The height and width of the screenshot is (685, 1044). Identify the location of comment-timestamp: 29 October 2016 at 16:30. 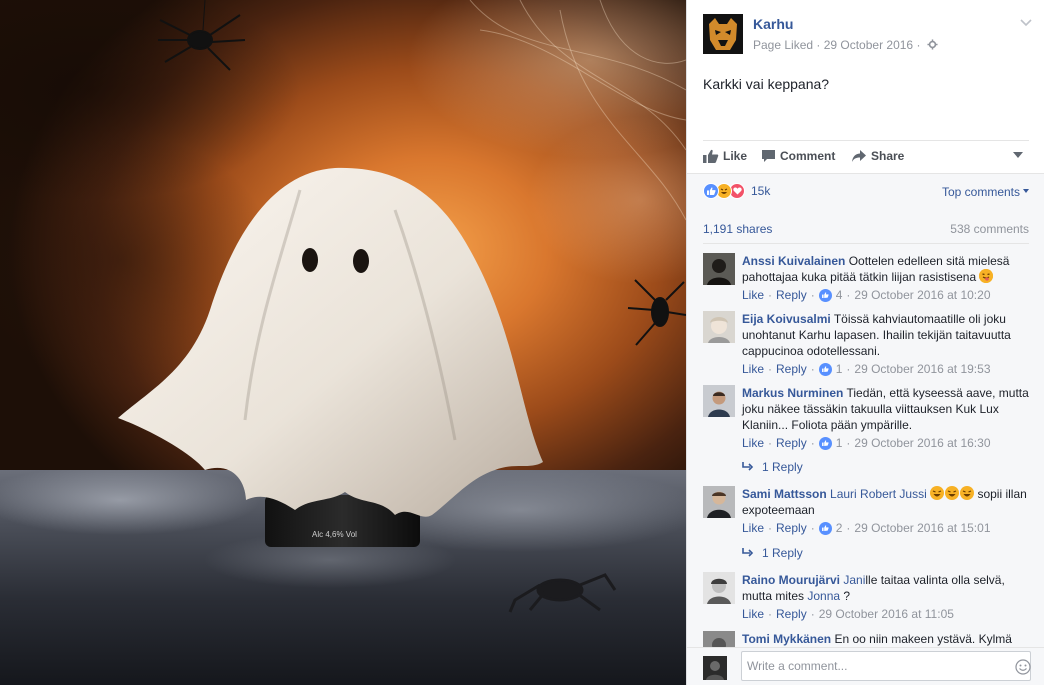
(922, 443).